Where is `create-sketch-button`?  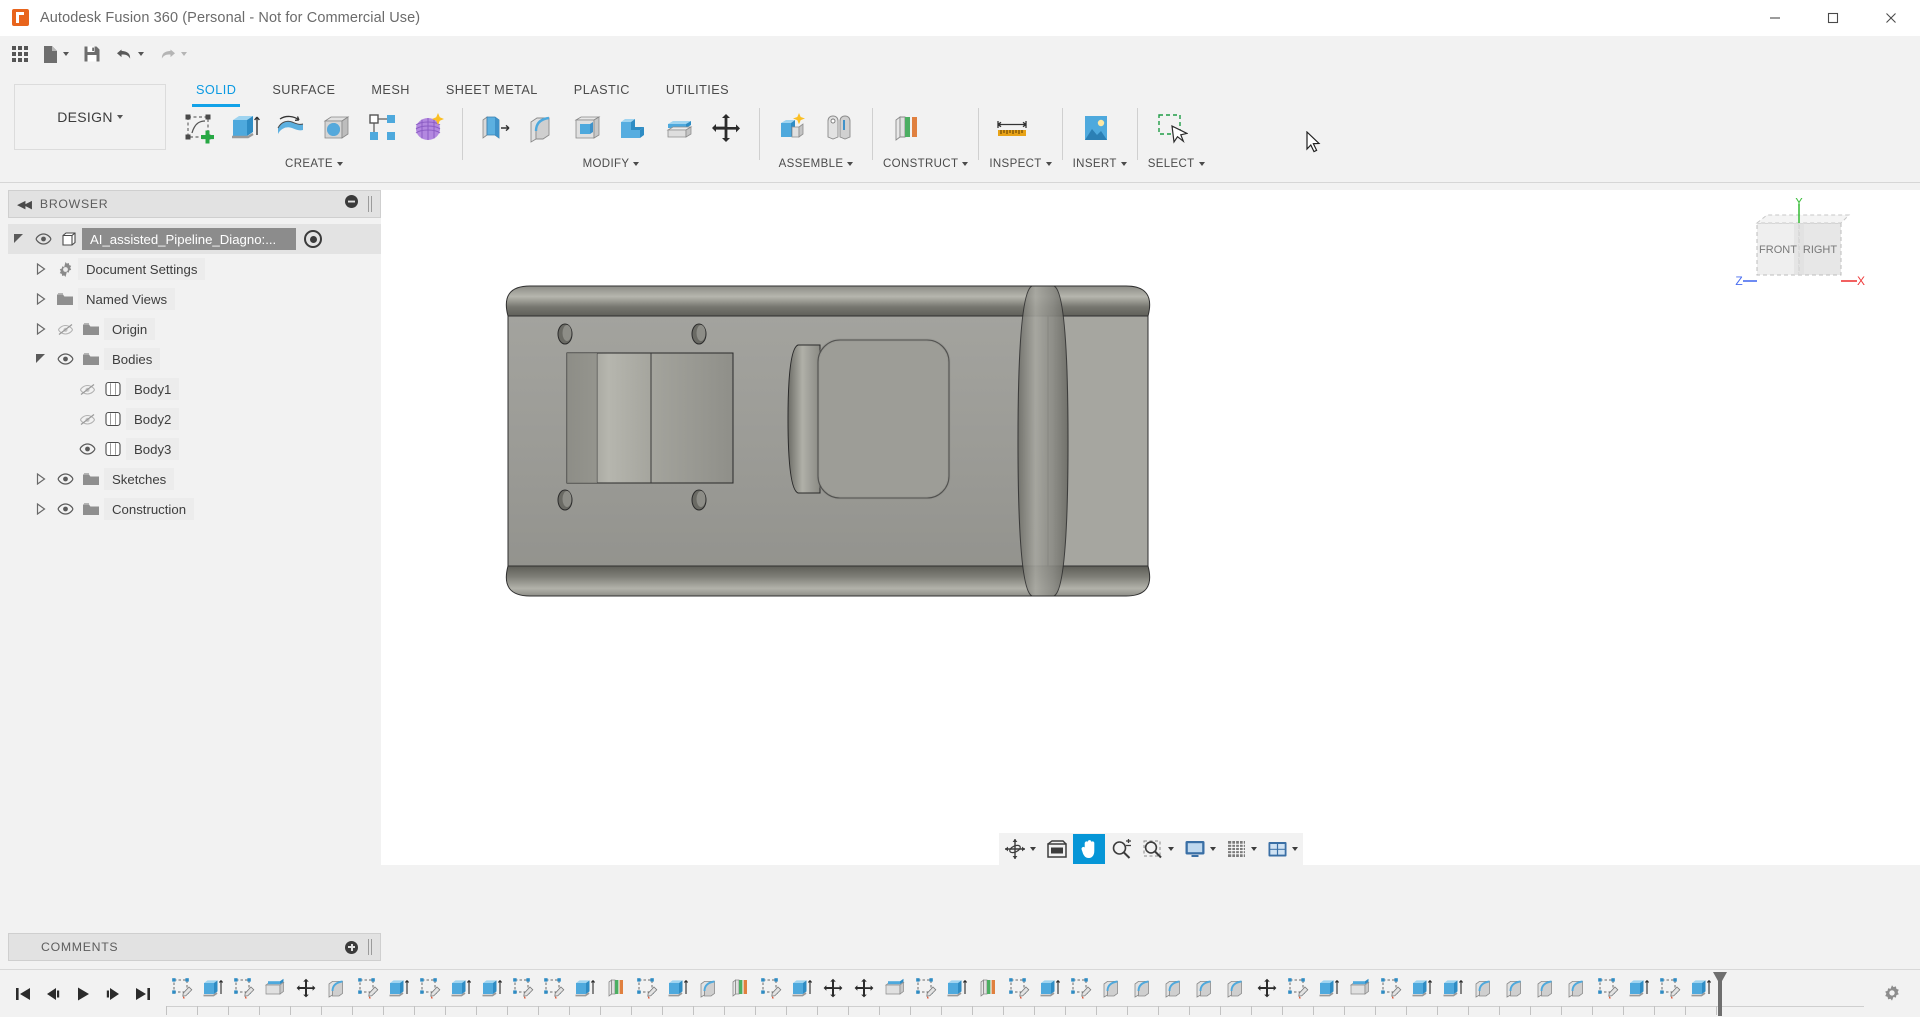 create-sketch-button is located at coordinates (199, 128).